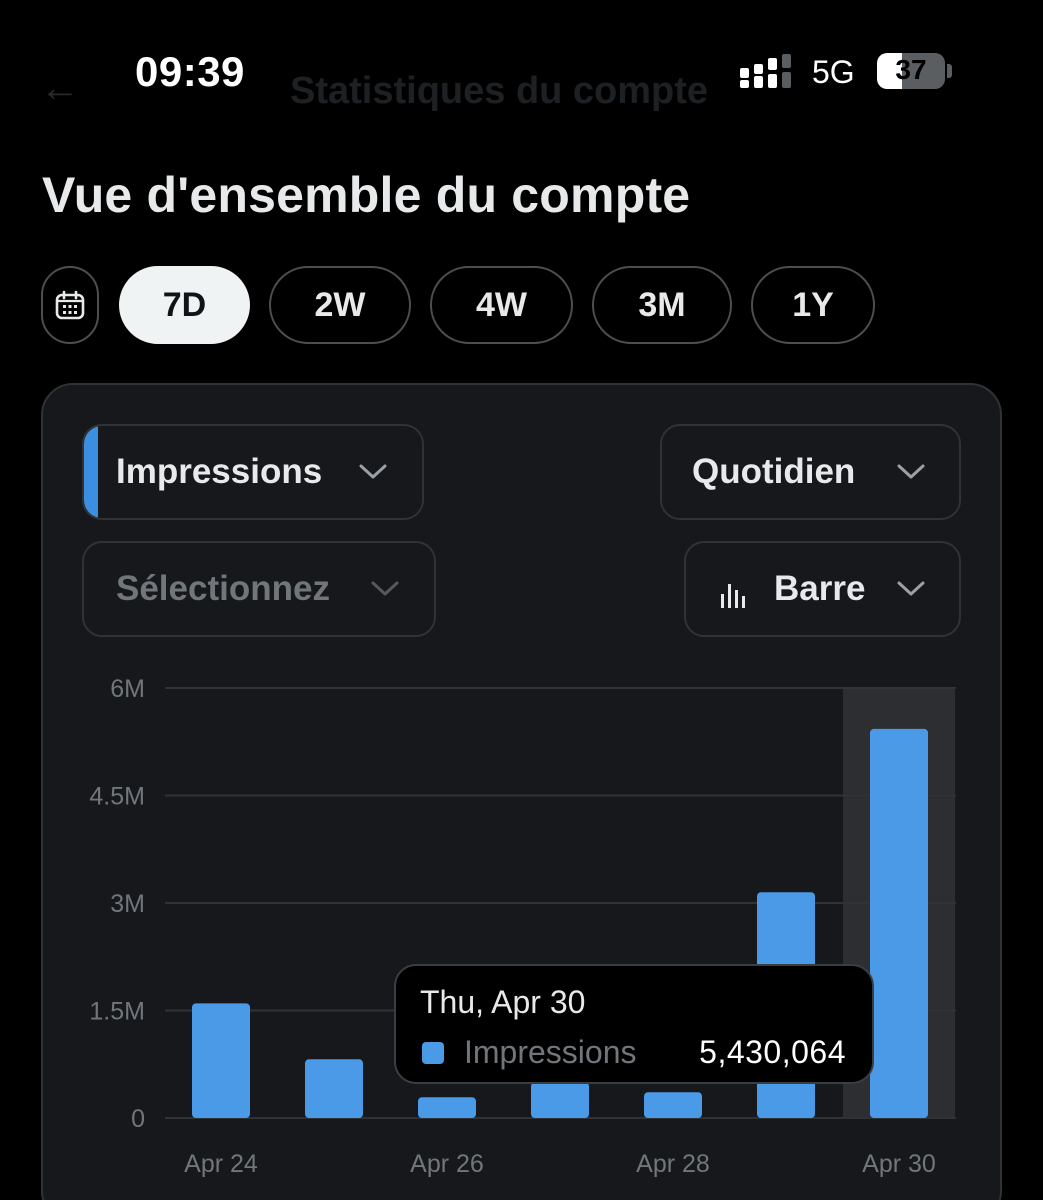 The height and width of the screenshot is (1200, 1043). I want to click on tooltip-value: 5,430,064, so click(772, 1052).